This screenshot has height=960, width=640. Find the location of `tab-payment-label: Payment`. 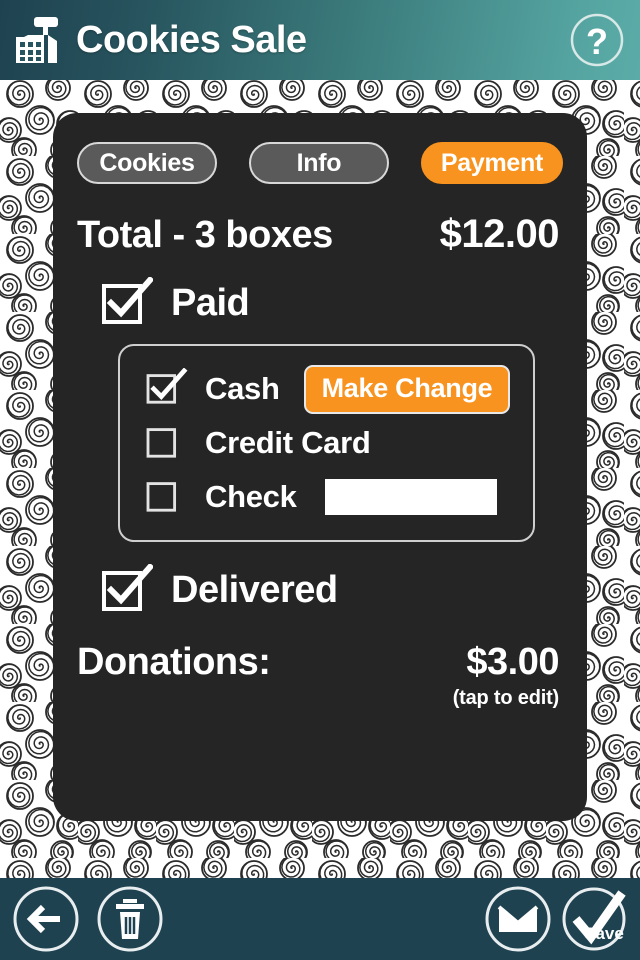

tab-payment-label: Payment is located at coordinates (491, 162).